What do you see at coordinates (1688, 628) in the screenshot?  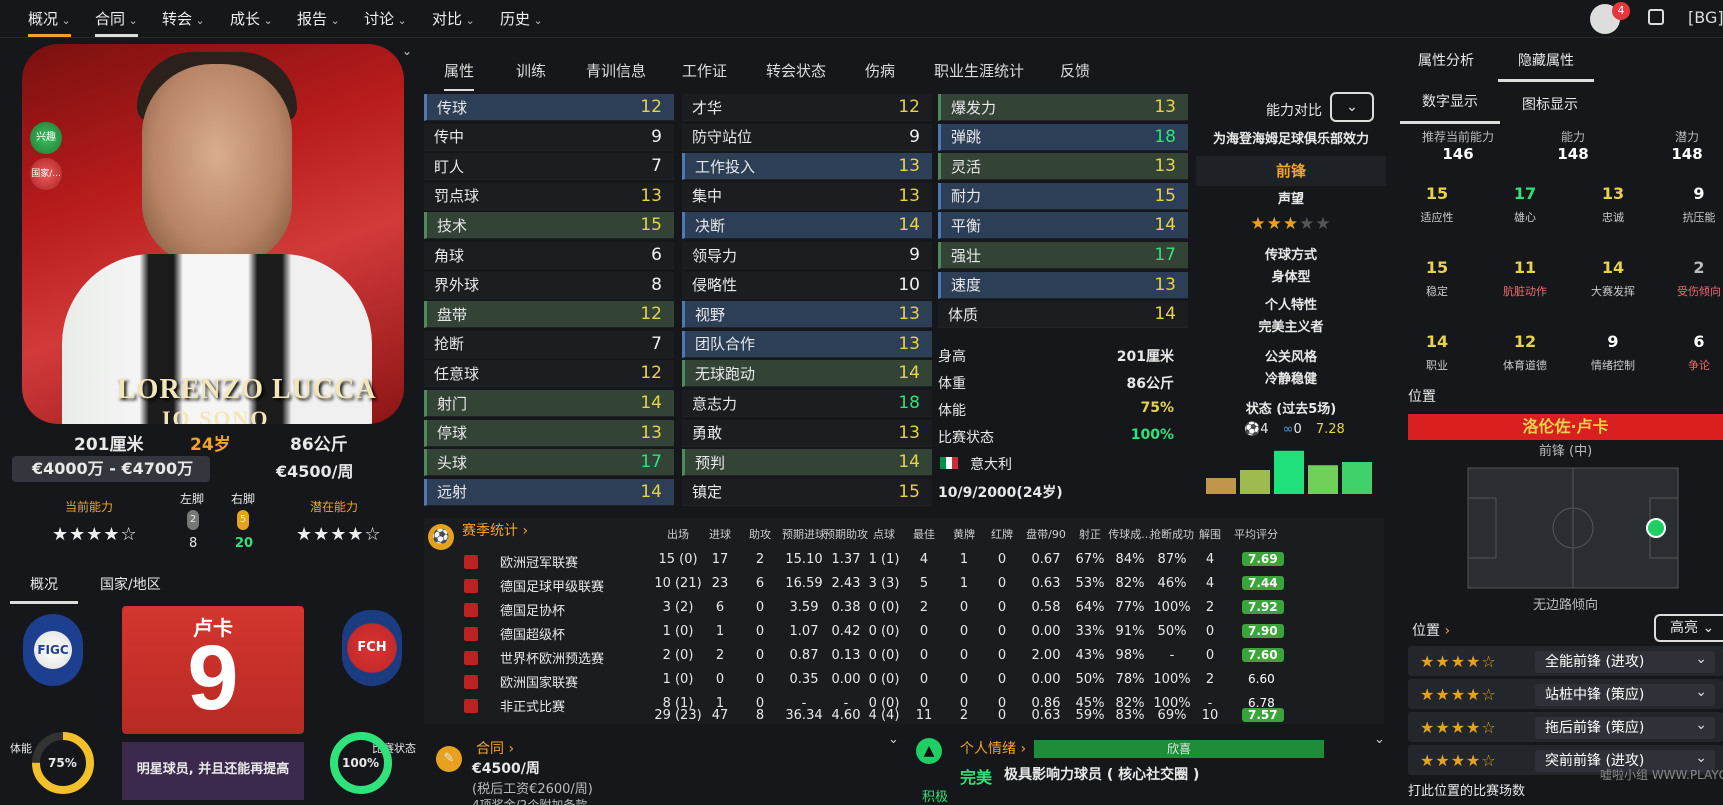 I see `highlight-dropdown: 高亮 ⌄` at bounding box center [1688, 628].